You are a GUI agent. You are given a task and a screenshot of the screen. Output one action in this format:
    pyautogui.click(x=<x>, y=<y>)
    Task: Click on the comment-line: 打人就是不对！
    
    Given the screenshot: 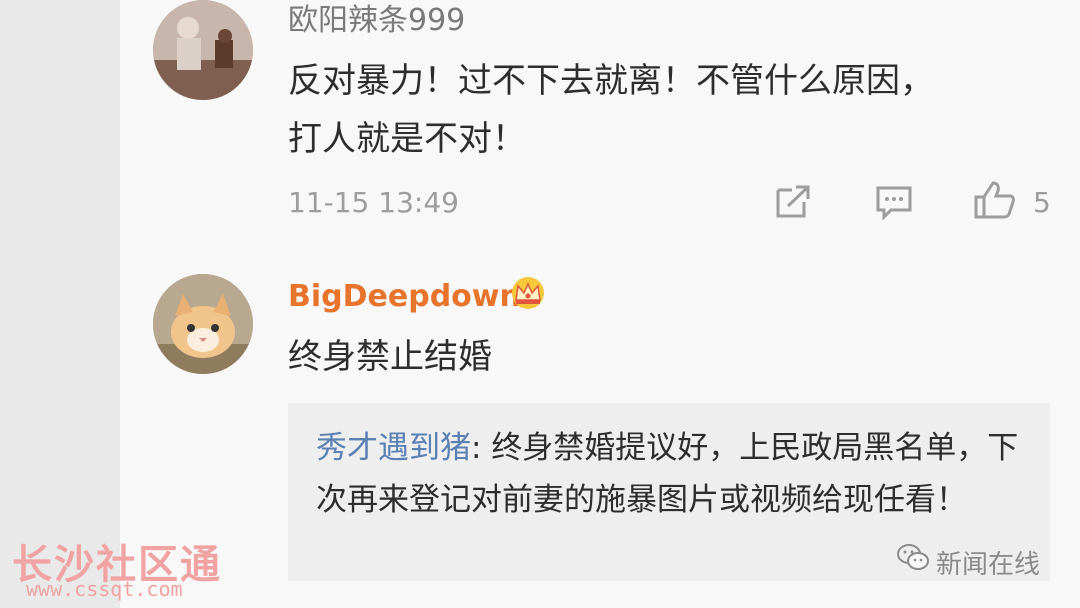 What is the action you would take?
    pyautogui.click(x=407, y=139)
    